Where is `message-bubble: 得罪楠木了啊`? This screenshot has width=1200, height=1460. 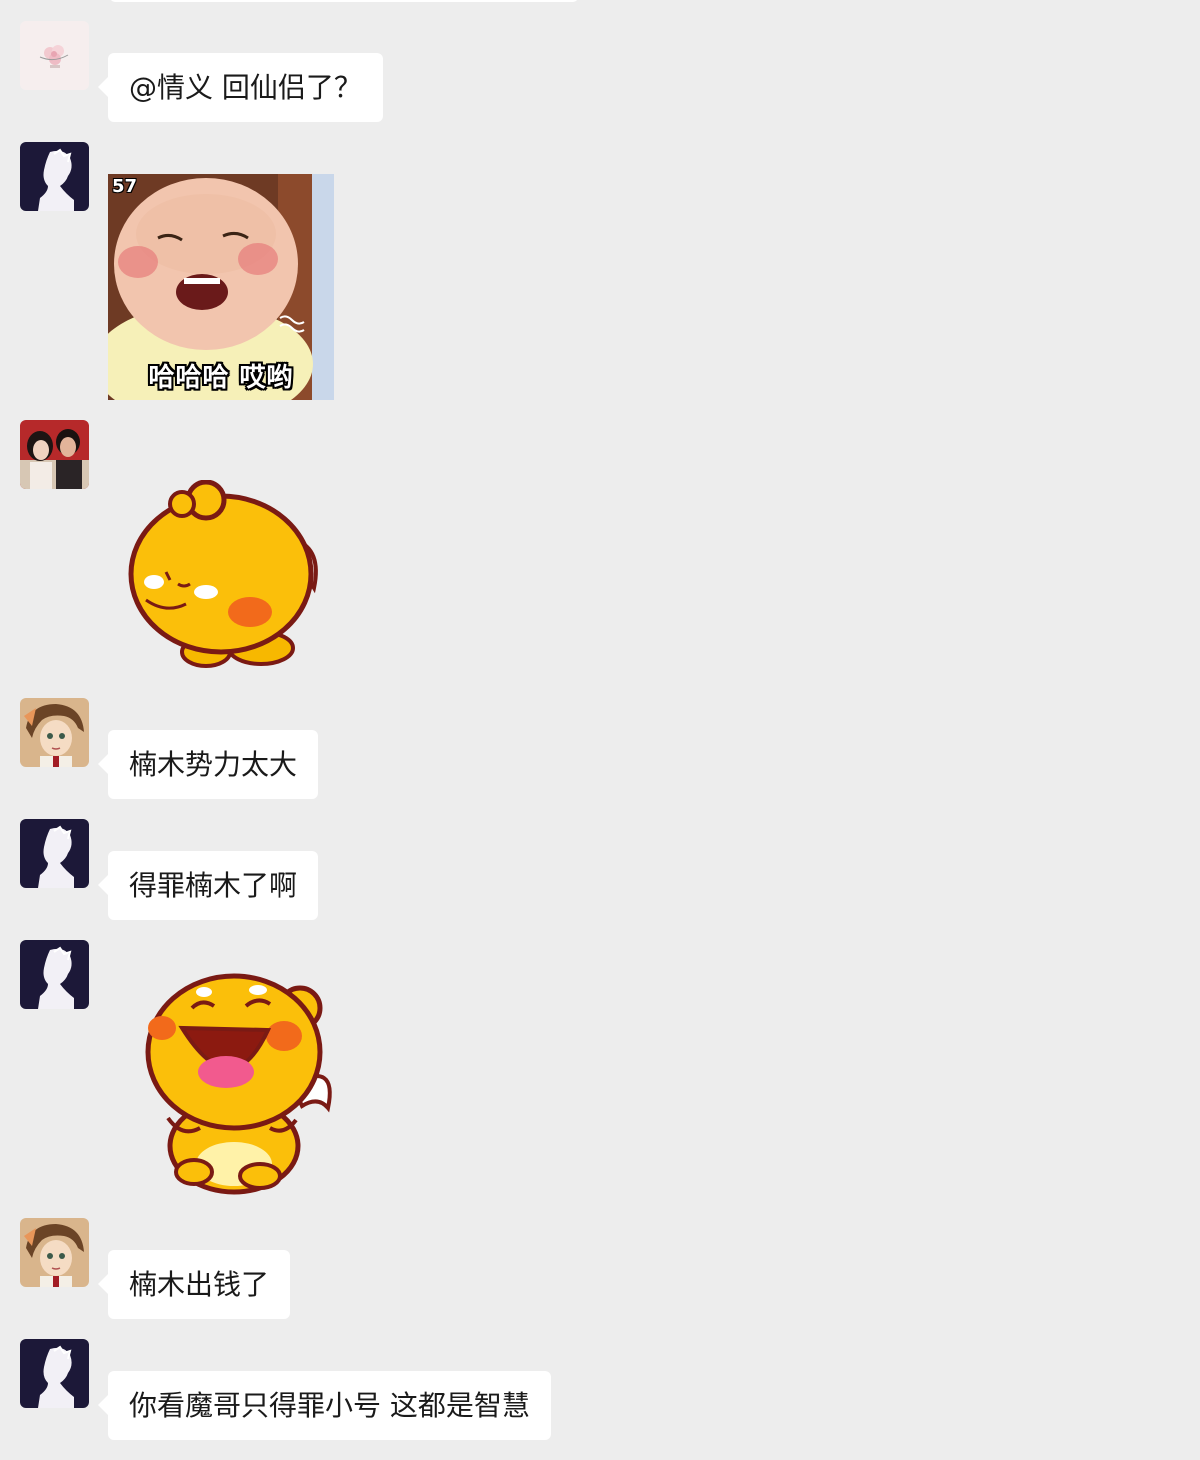
message-bubble: 得罪楠木了啊 is located at coordinates (208, 885).